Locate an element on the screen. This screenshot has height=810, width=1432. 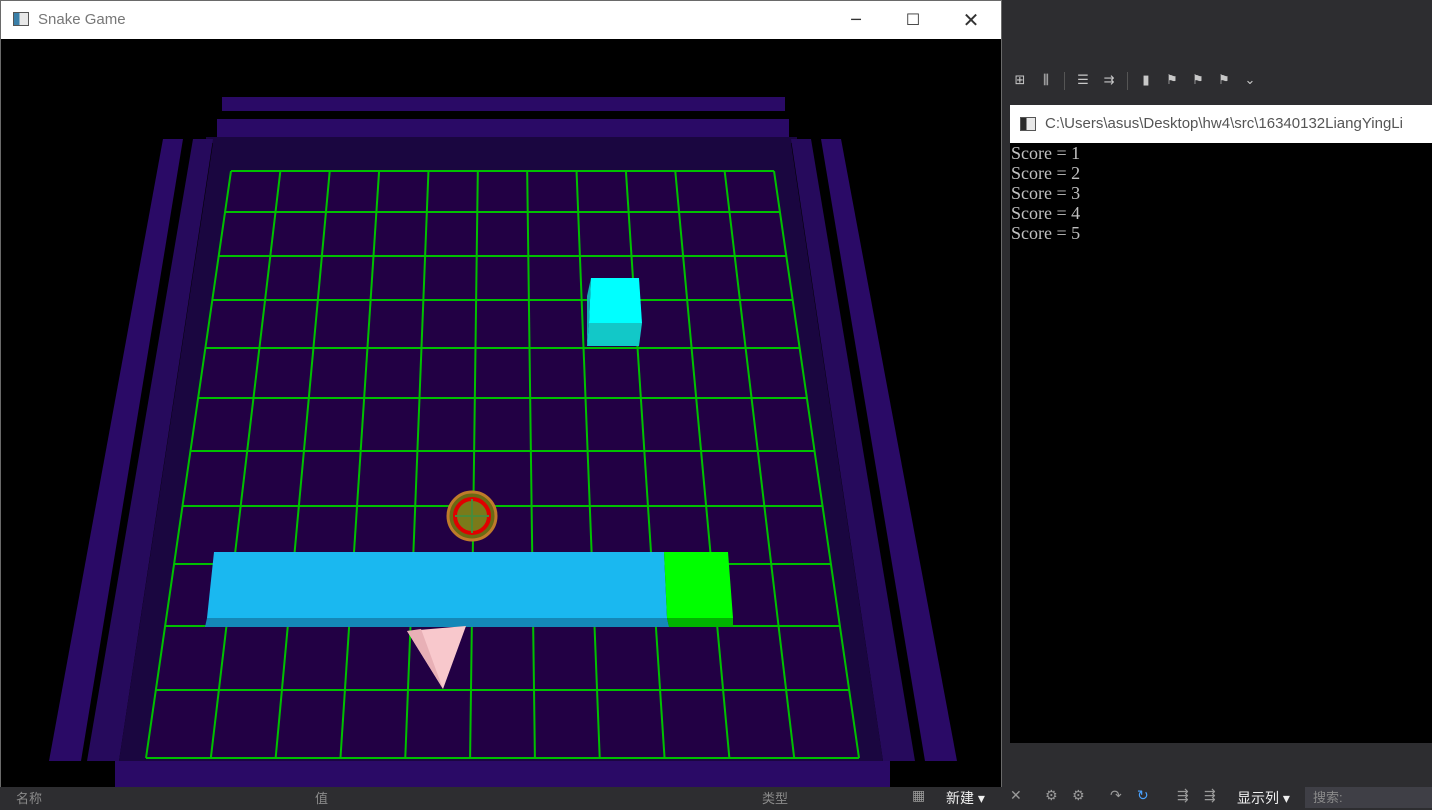
panel-scroll-icon: ▦ is located at coordinates (918, 796).